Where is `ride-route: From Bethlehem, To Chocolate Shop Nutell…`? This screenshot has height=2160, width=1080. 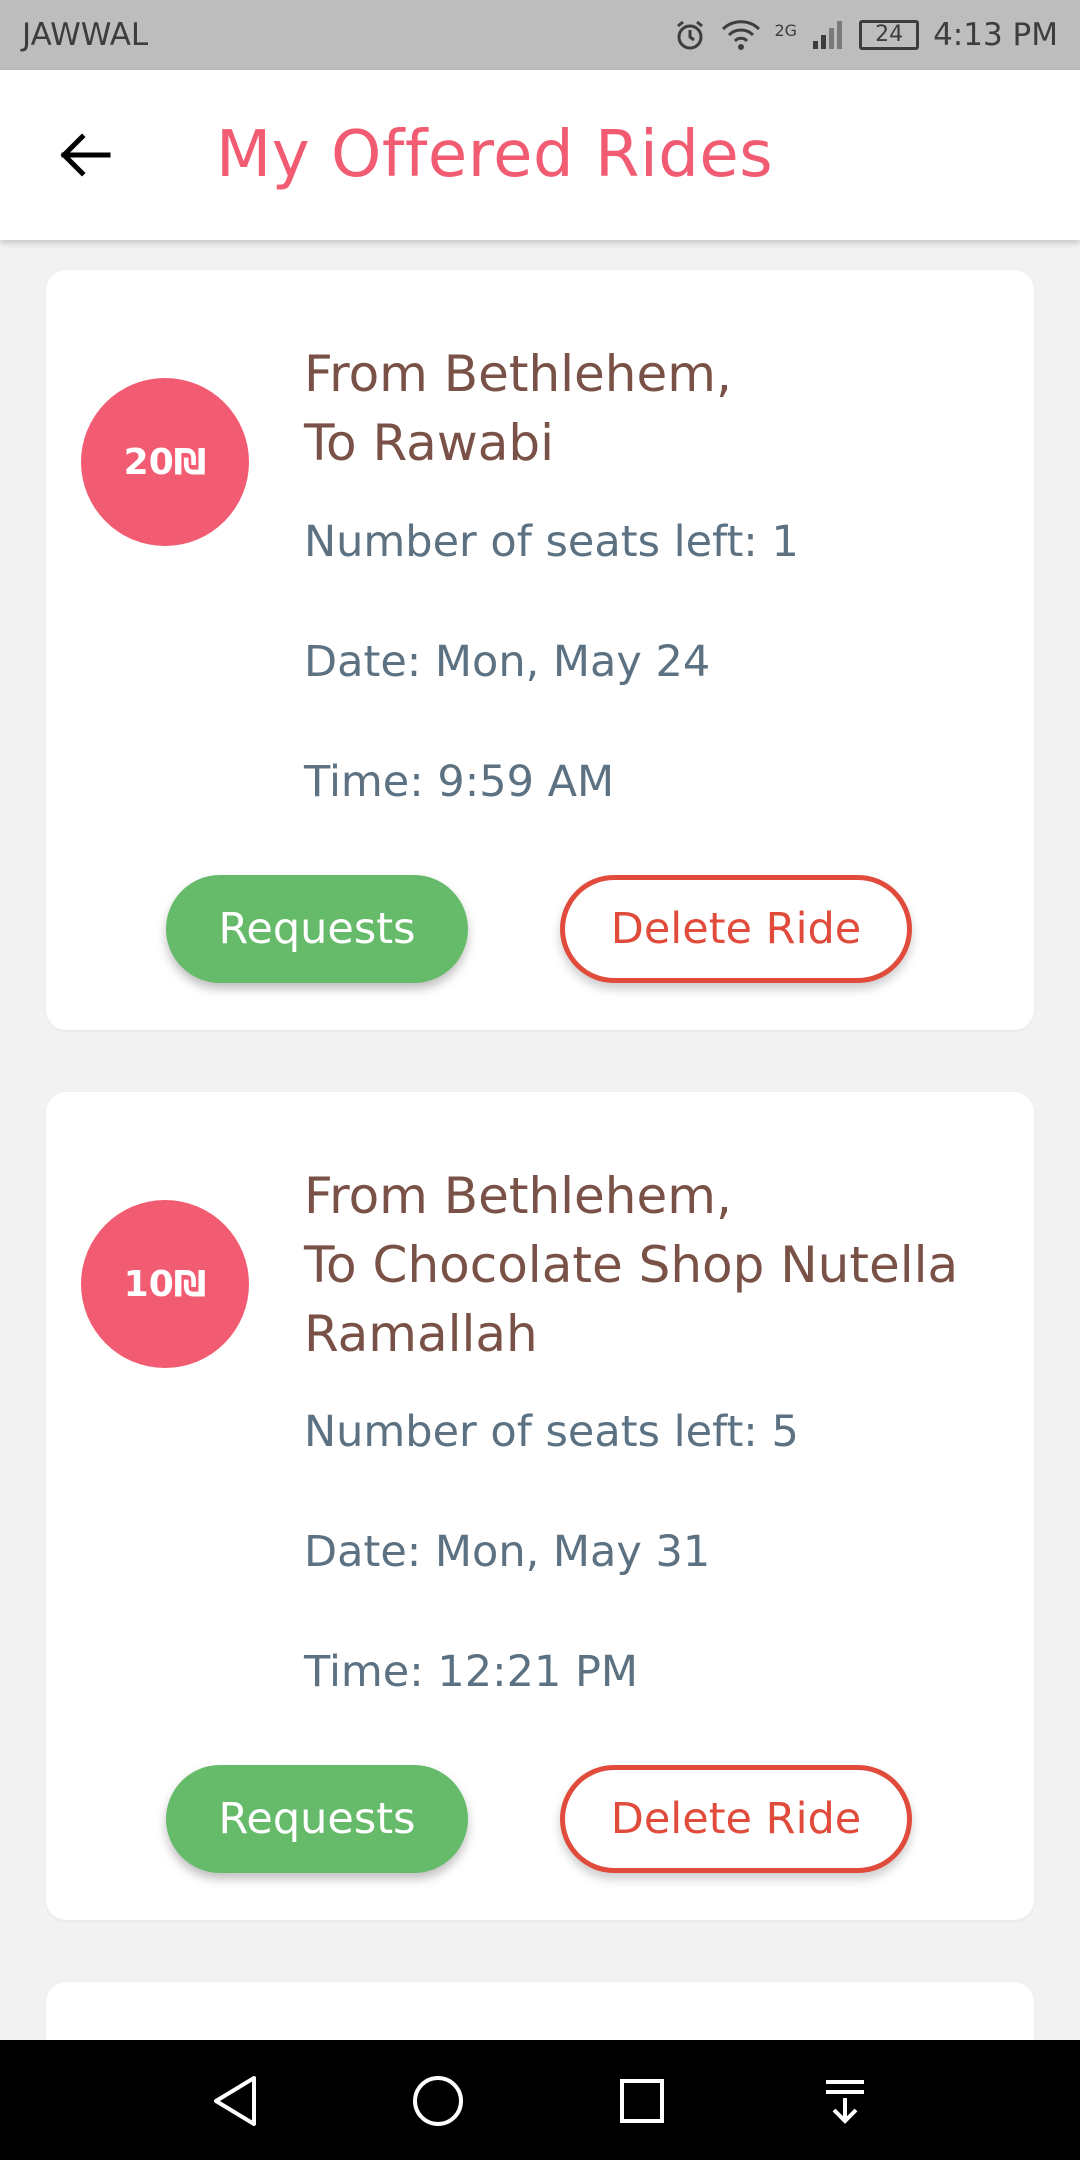
ride-route: From Bethlehem, To Chocolate Shop Nutell… is located at coordinates (654, 1265).